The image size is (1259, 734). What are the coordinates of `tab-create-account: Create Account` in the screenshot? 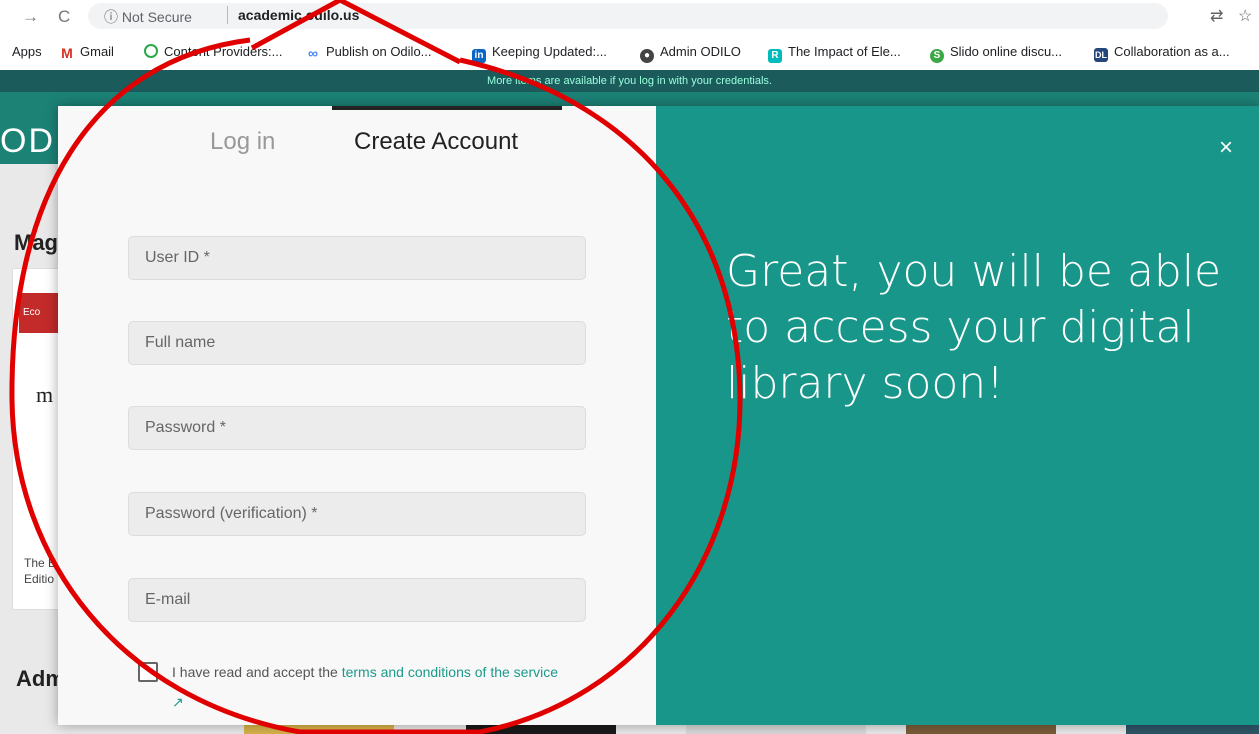 It's located at (436, 142).